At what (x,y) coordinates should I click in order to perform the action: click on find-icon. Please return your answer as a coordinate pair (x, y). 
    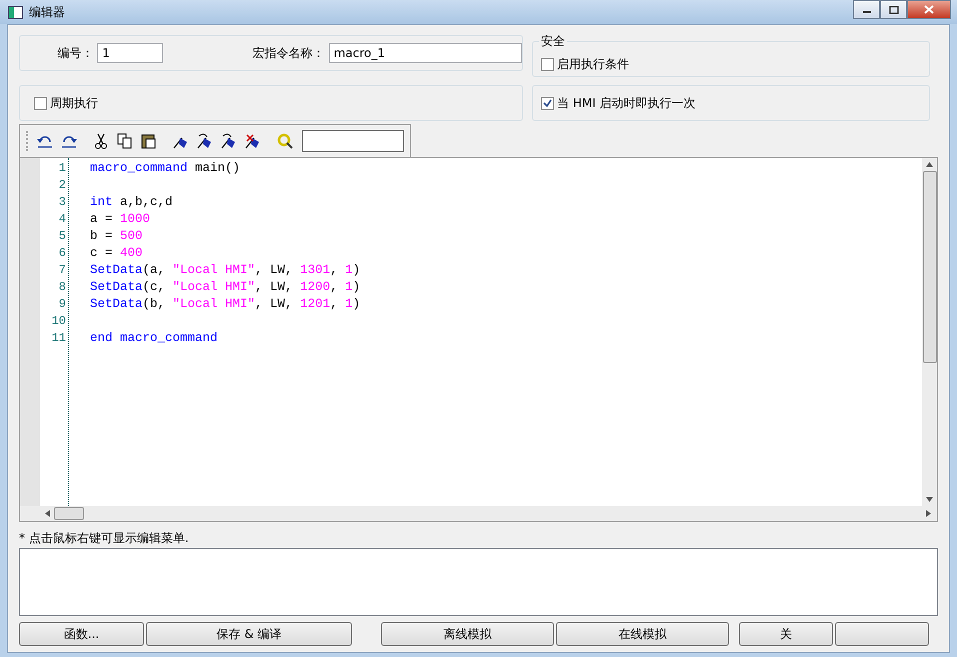
    Looking at the image, I should click on (285, 141).